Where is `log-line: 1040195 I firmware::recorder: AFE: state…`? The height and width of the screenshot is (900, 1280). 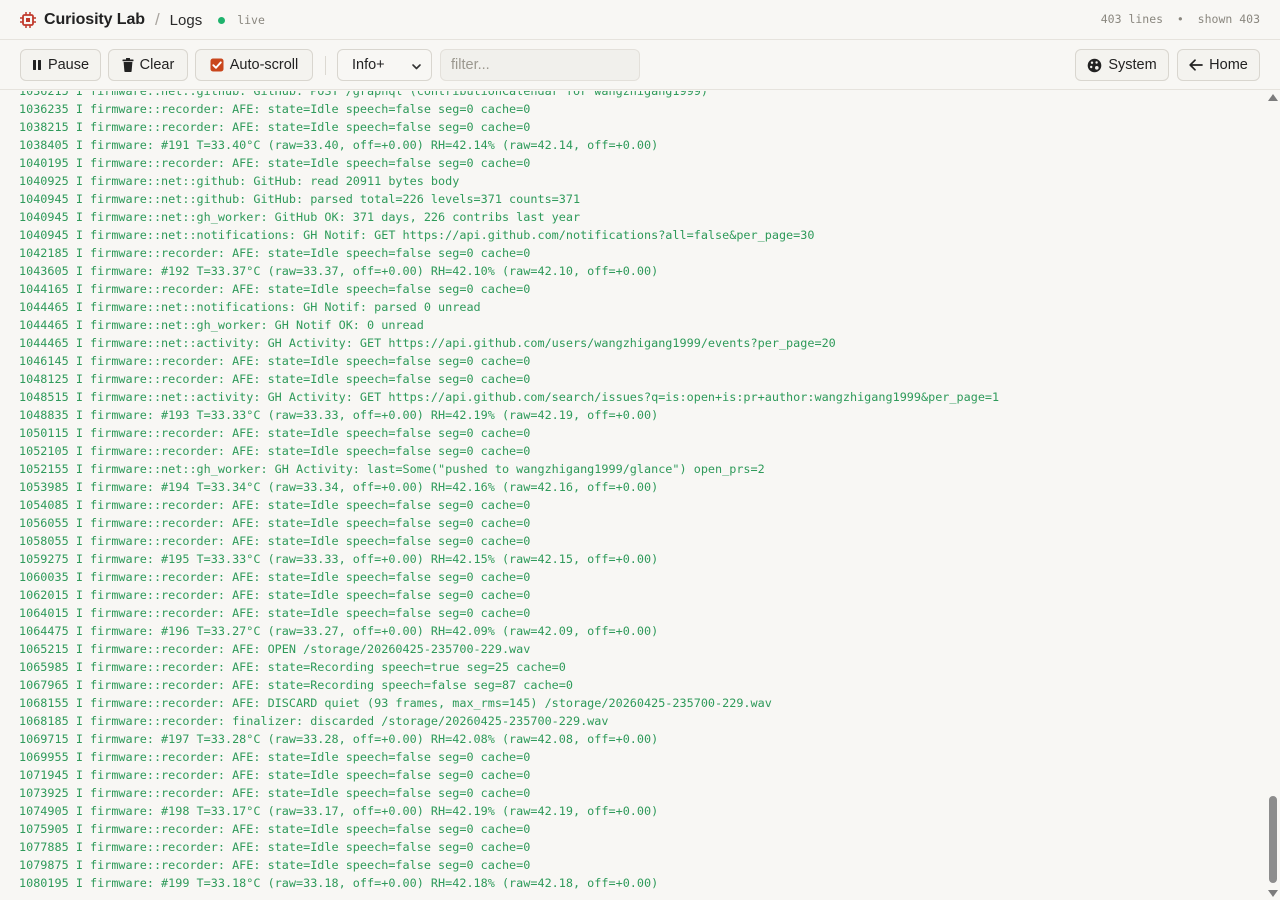
log-line: 1040195 I firmware::recorder: AFE: state… is located at coordinates (275, 163).